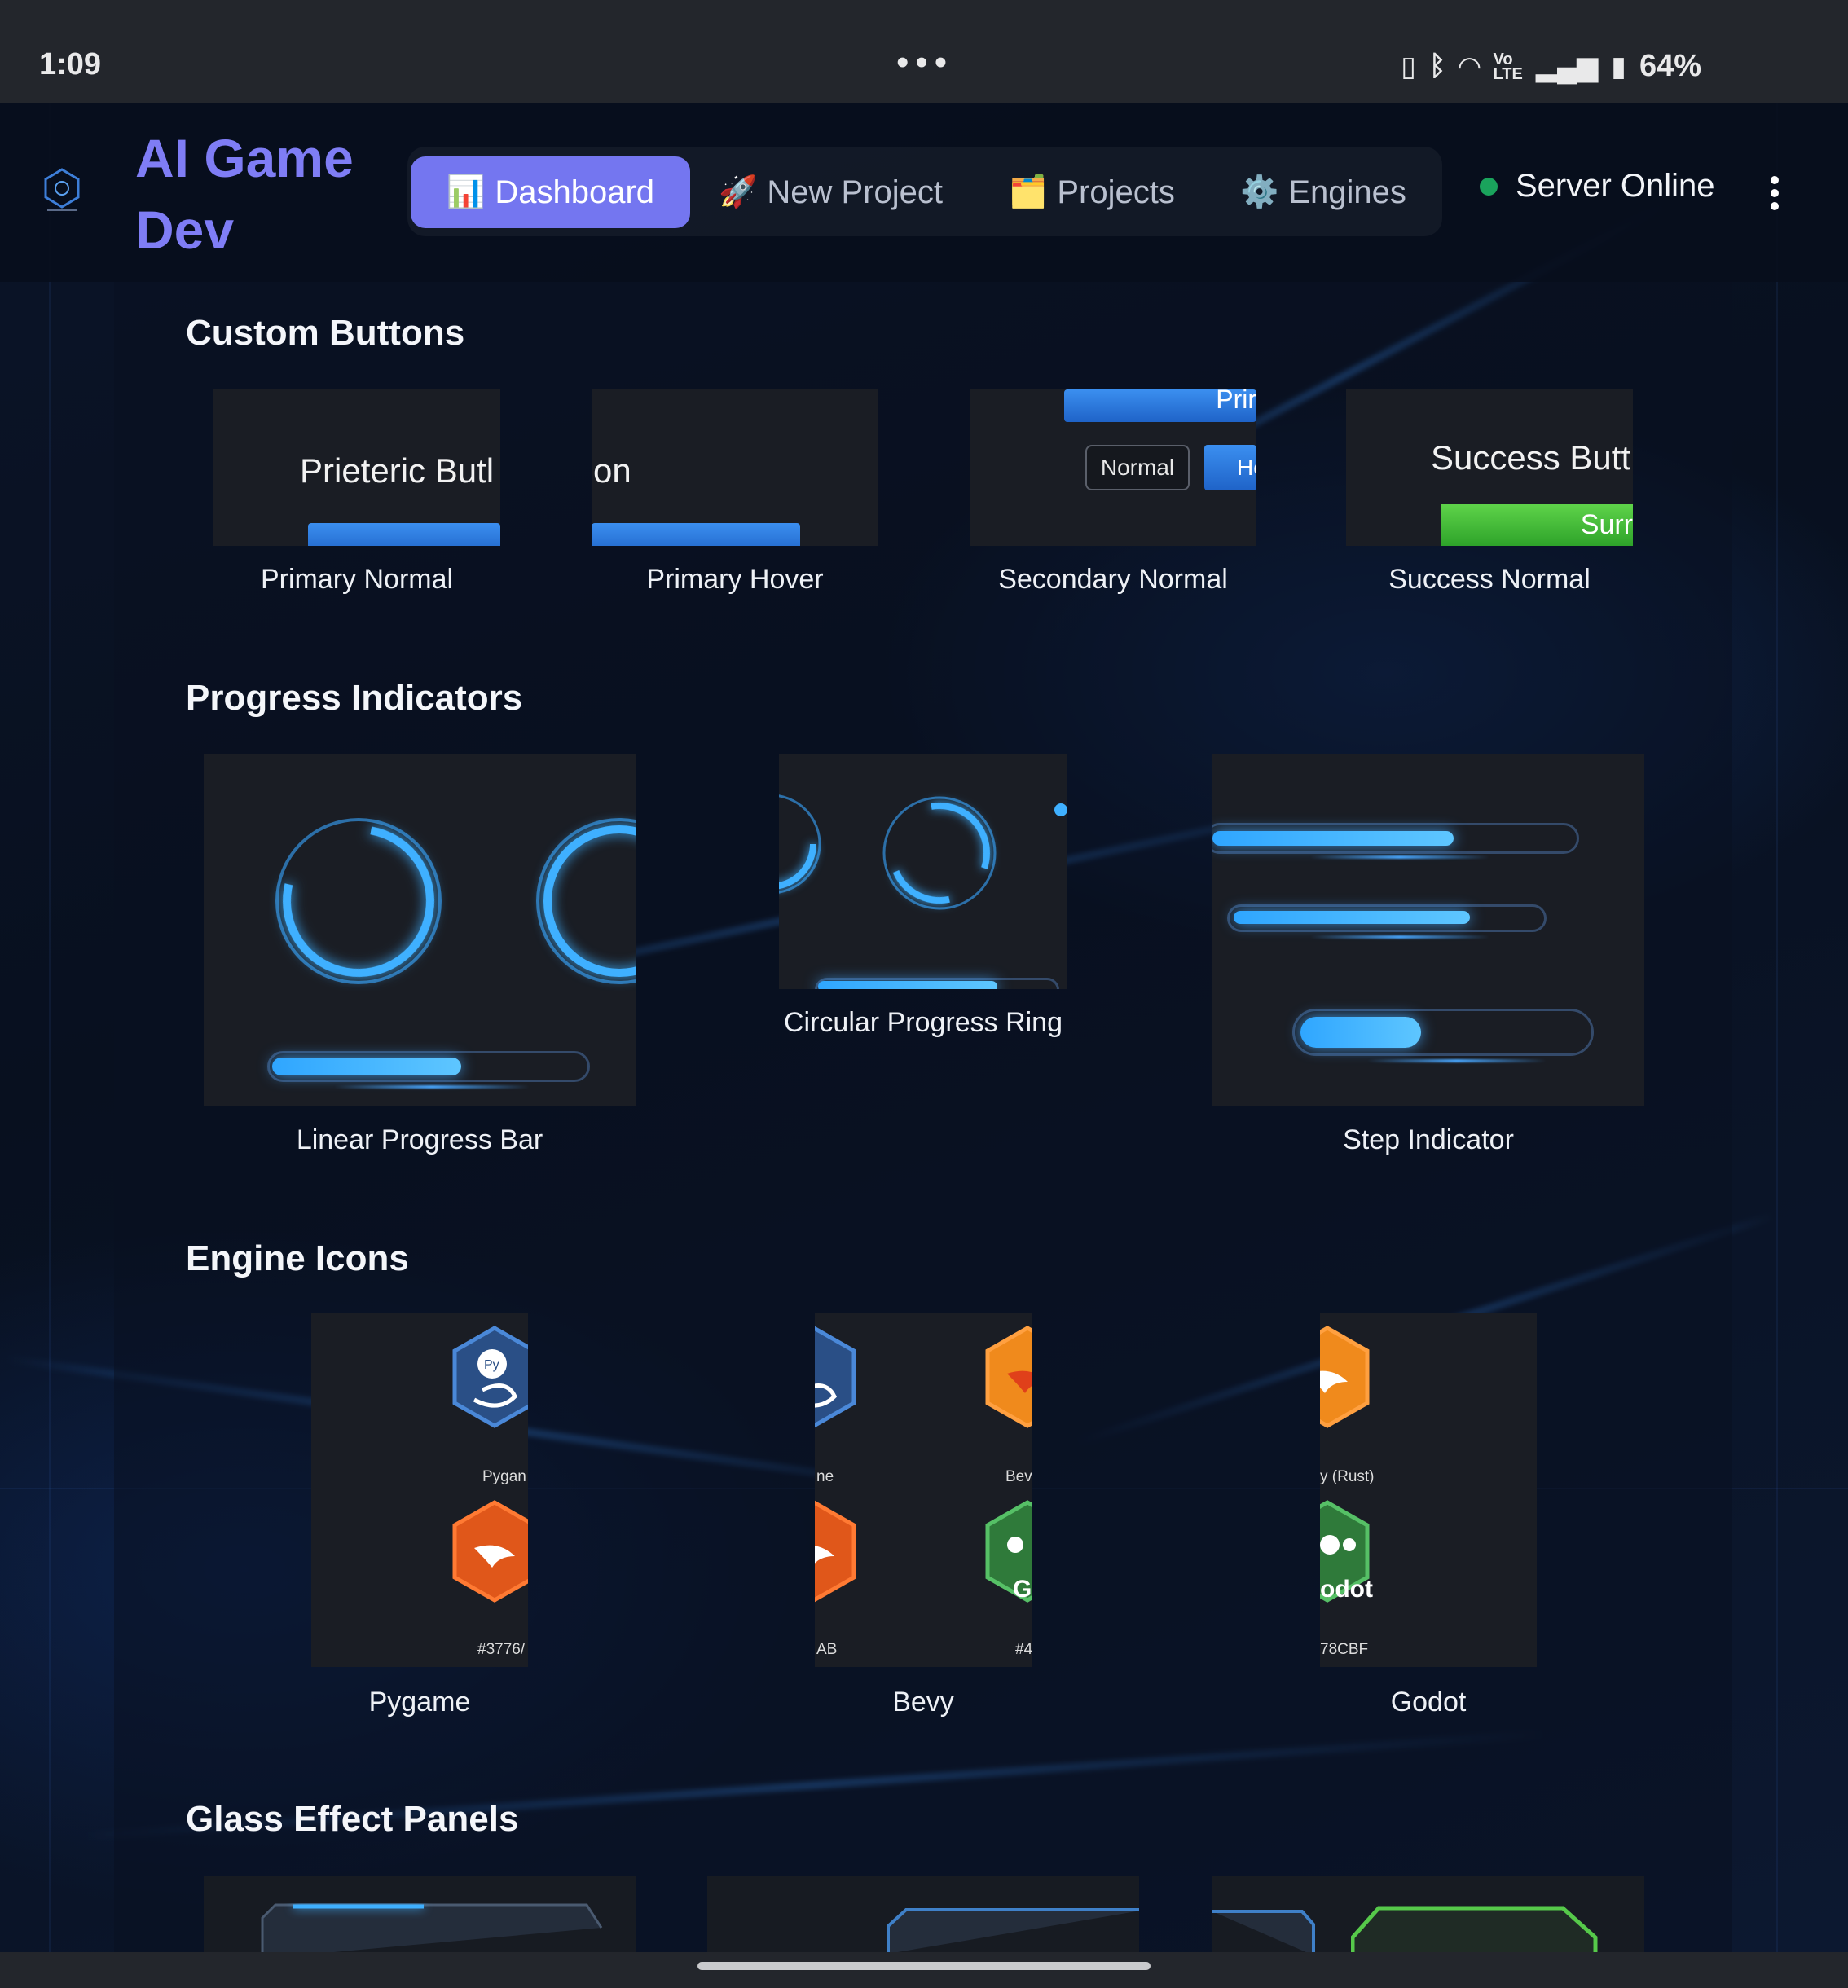 This screenshot has height=1988, width=1848. What do you see at coordinates (70, 64) in the screenshot?
I see `status-time: 1:09` at bounding box center [70, 64].